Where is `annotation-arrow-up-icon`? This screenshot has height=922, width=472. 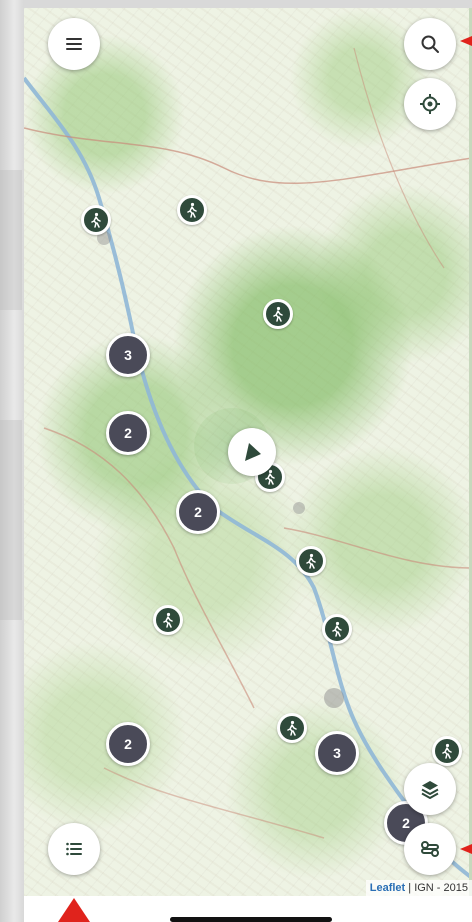 annotation-arrow-up-icon is located at coordinates (74, 910).